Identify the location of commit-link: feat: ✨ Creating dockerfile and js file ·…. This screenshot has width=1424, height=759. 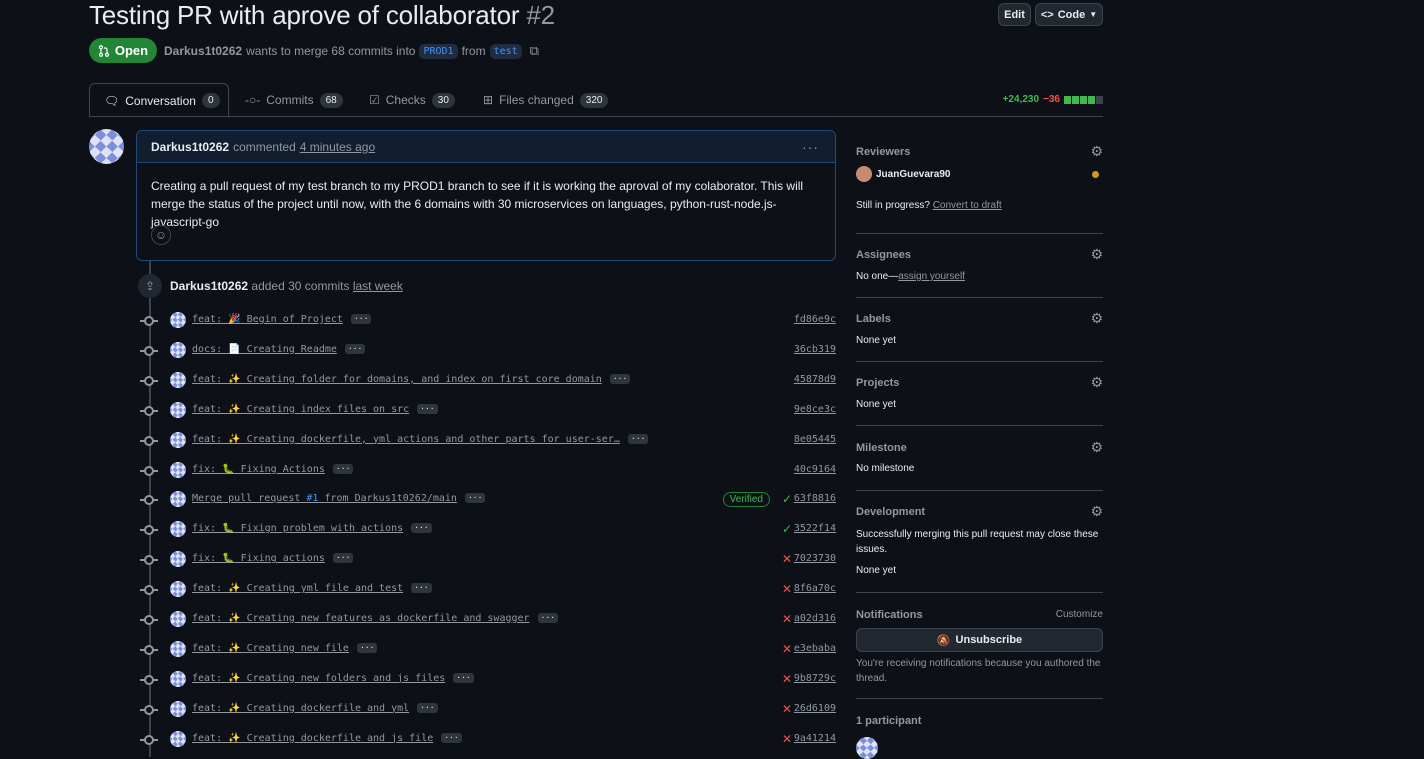
(327, 738).